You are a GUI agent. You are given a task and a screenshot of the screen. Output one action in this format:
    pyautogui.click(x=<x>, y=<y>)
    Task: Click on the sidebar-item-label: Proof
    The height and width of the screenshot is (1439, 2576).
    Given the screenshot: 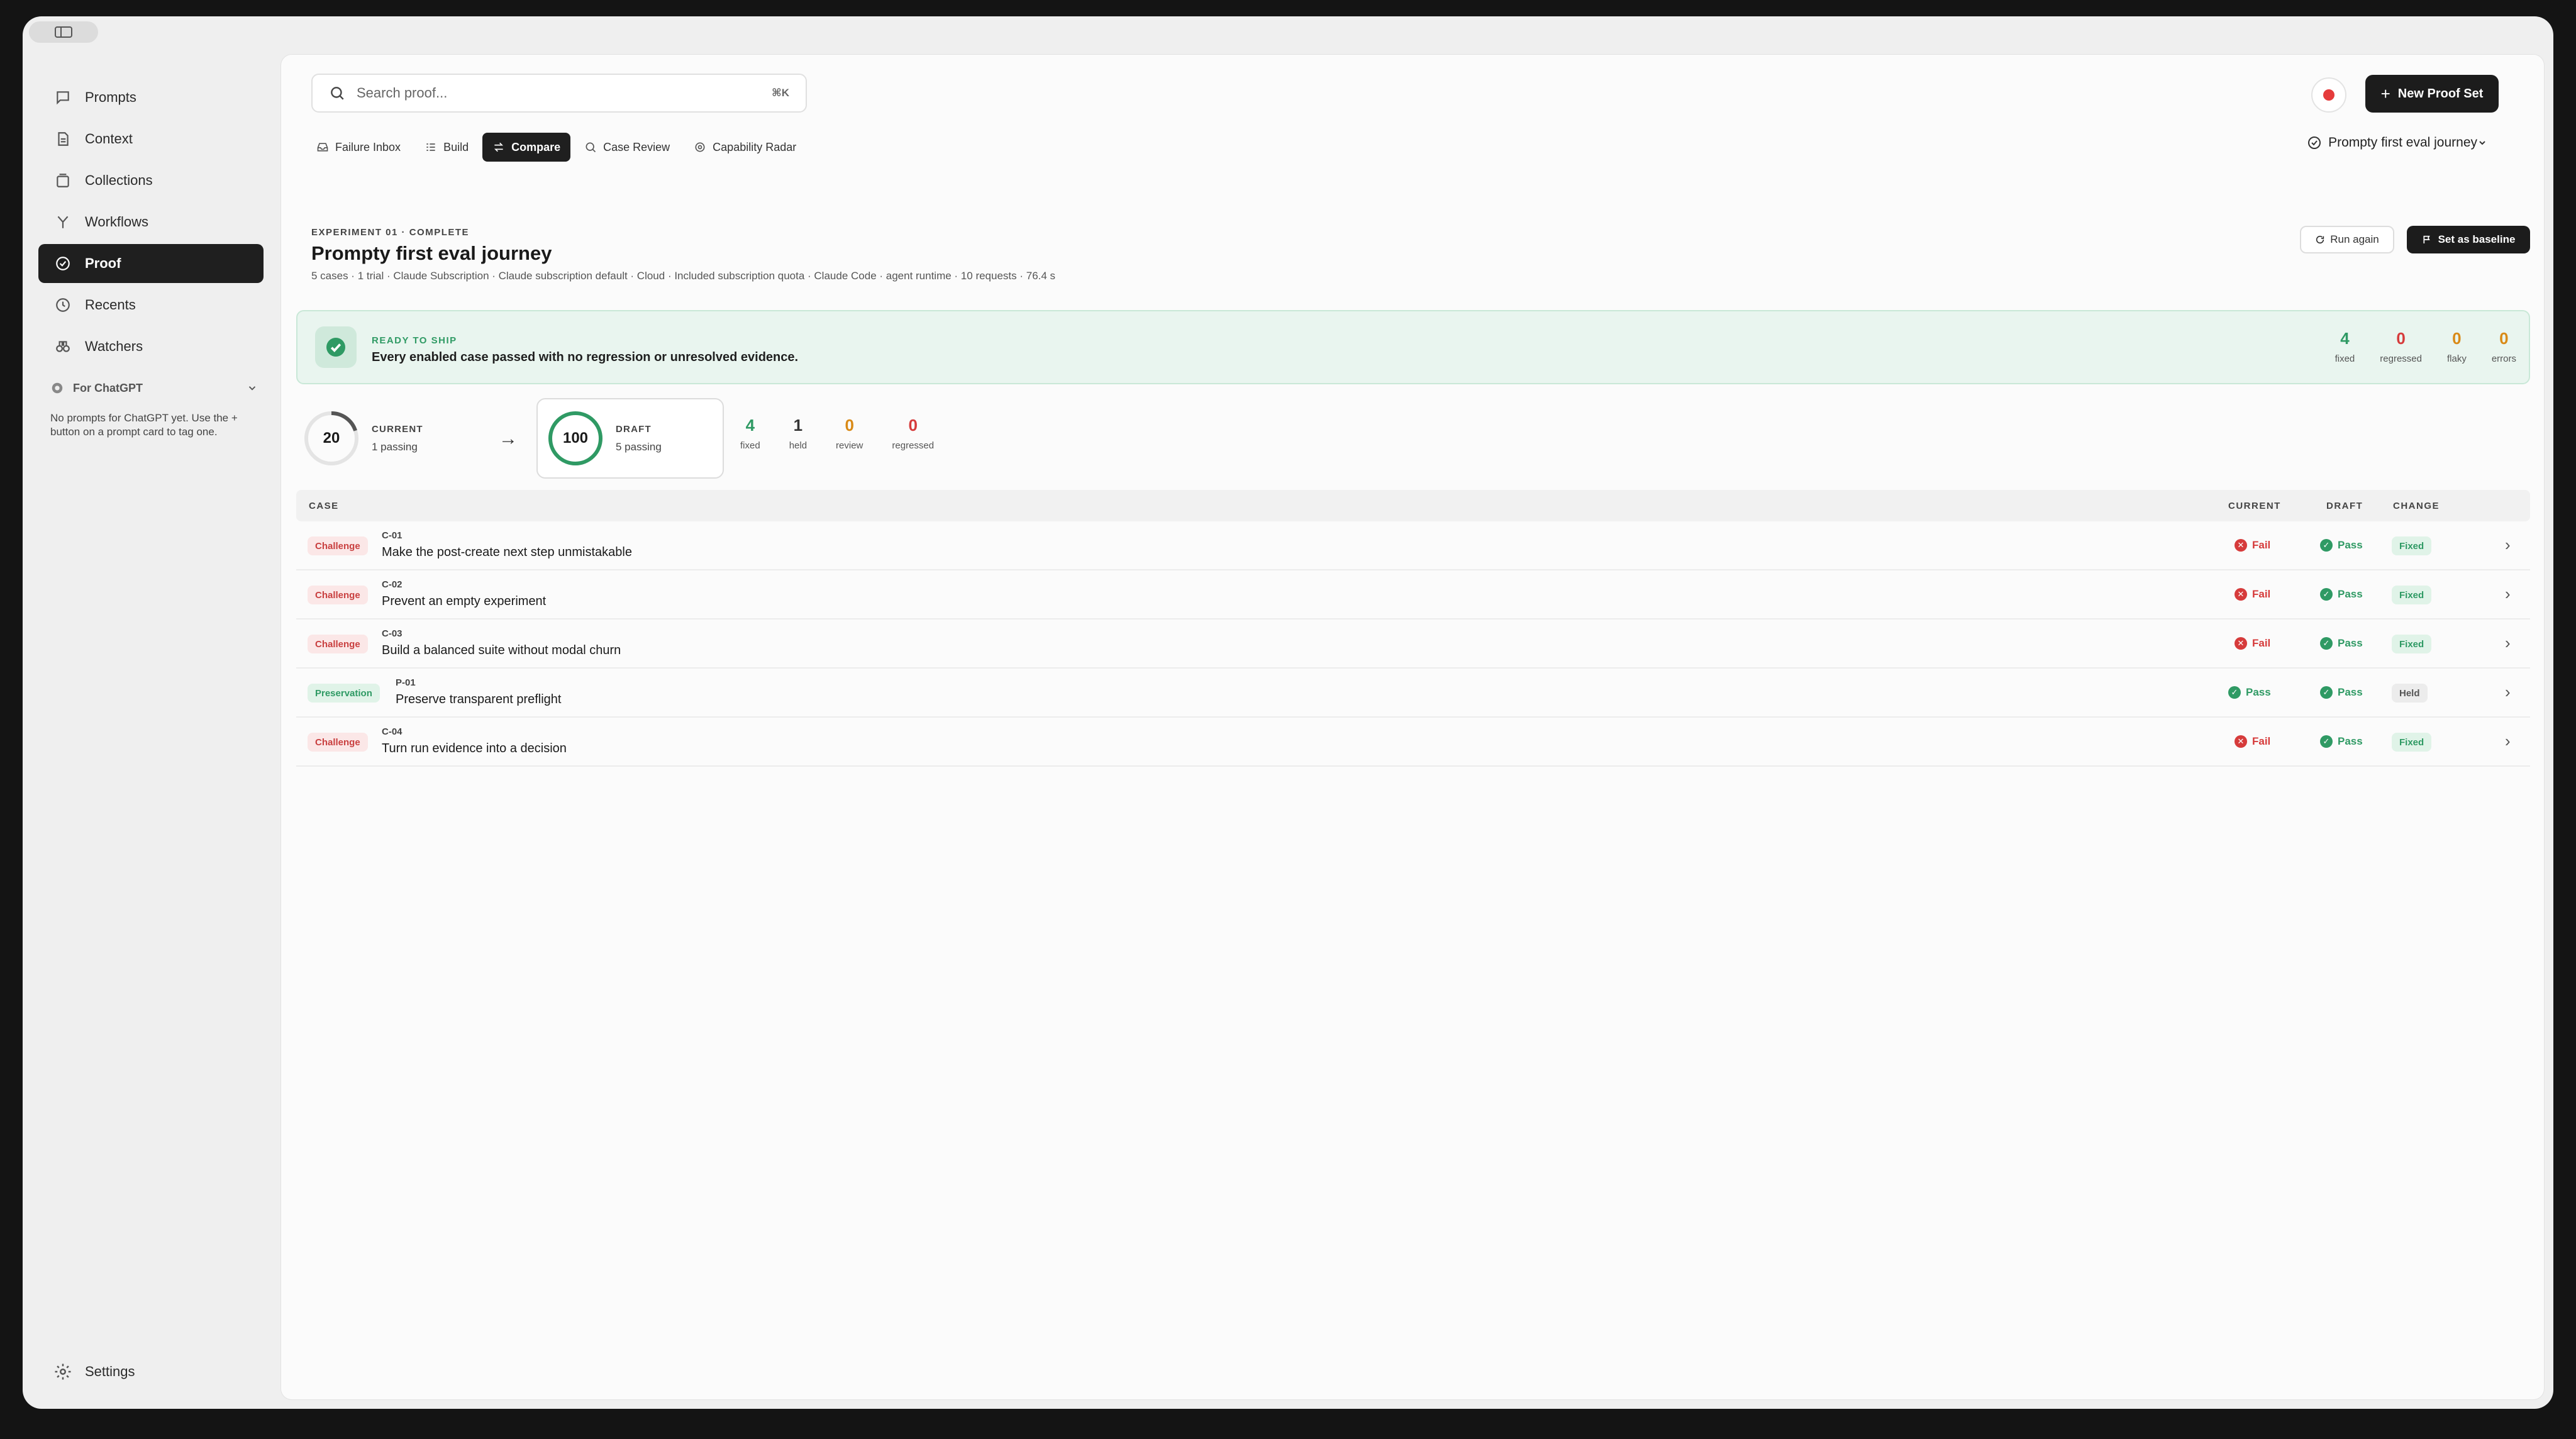 What is the action you would take?
    pyautogui.click(x=103, y=263)
    